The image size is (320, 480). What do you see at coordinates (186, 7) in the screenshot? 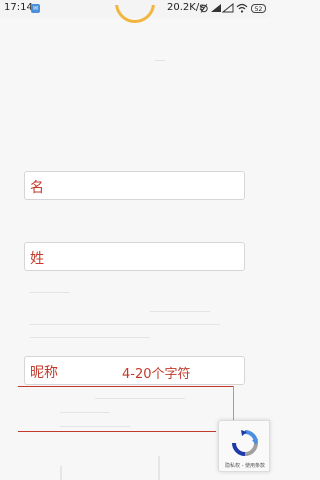
I see `network-speed: 20.2K/s` at bounding box center [186, 7].